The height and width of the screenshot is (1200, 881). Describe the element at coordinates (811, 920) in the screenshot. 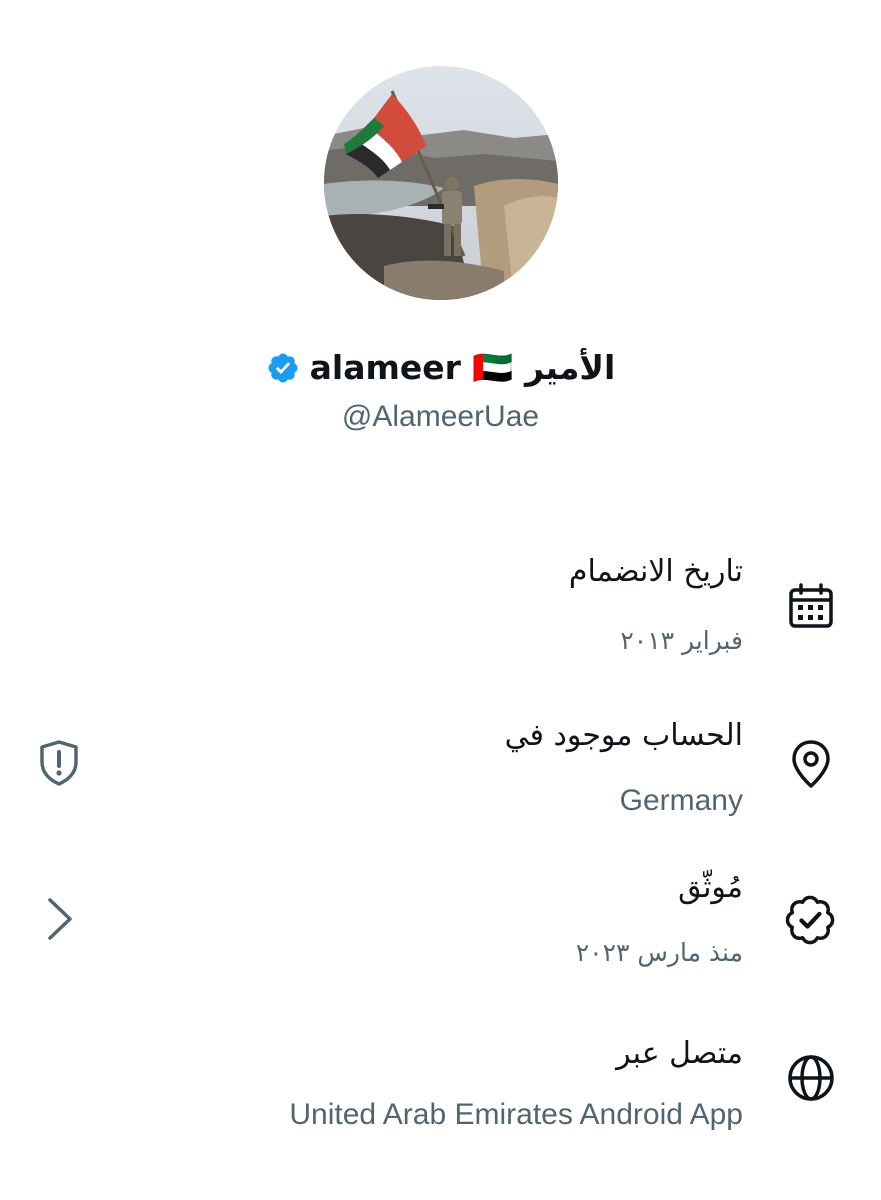

I see `verified-check-icon` at that location.